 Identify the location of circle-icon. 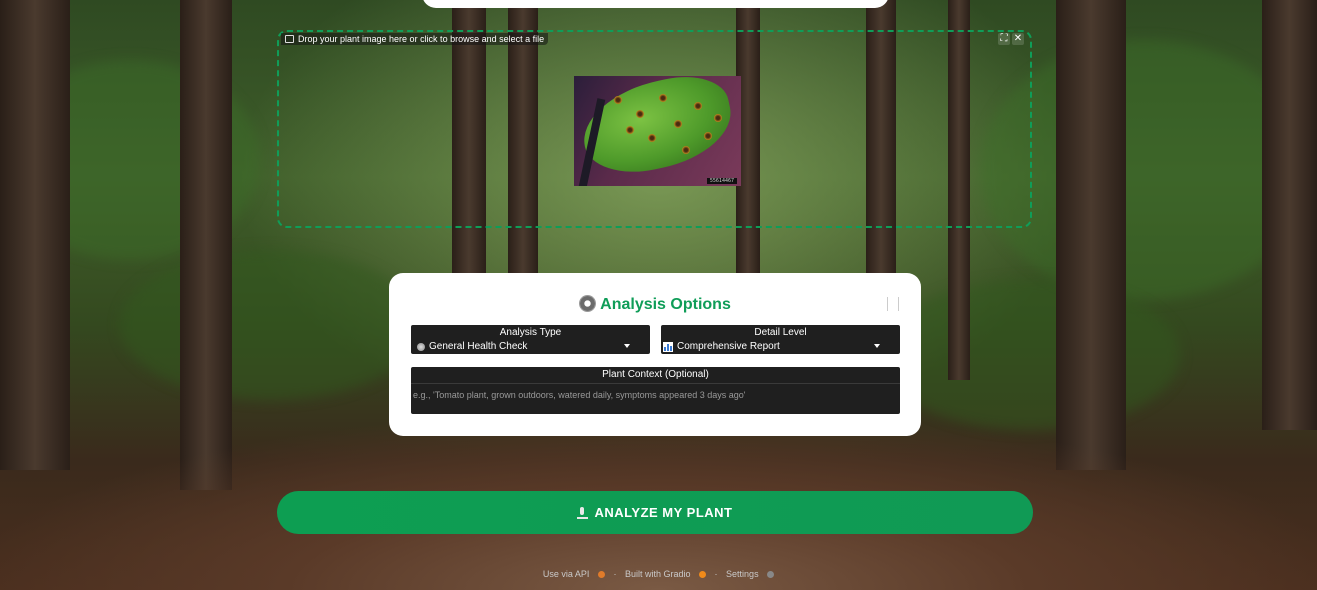
(421, 346).